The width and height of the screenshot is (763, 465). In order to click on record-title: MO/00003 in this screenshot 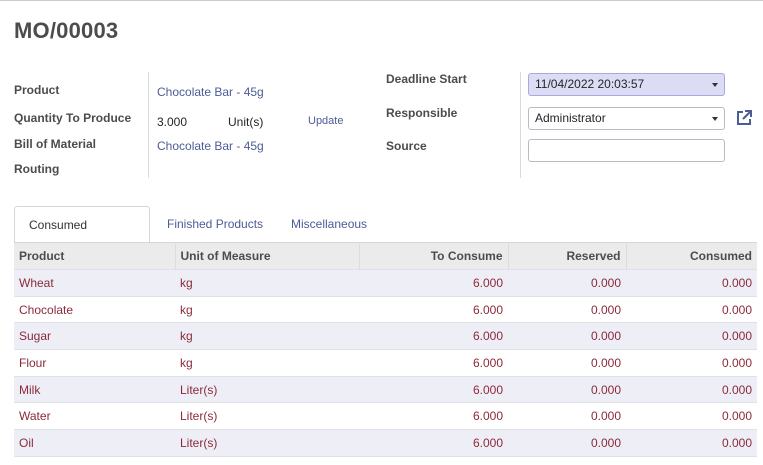, I will do `click(66, 30)`.